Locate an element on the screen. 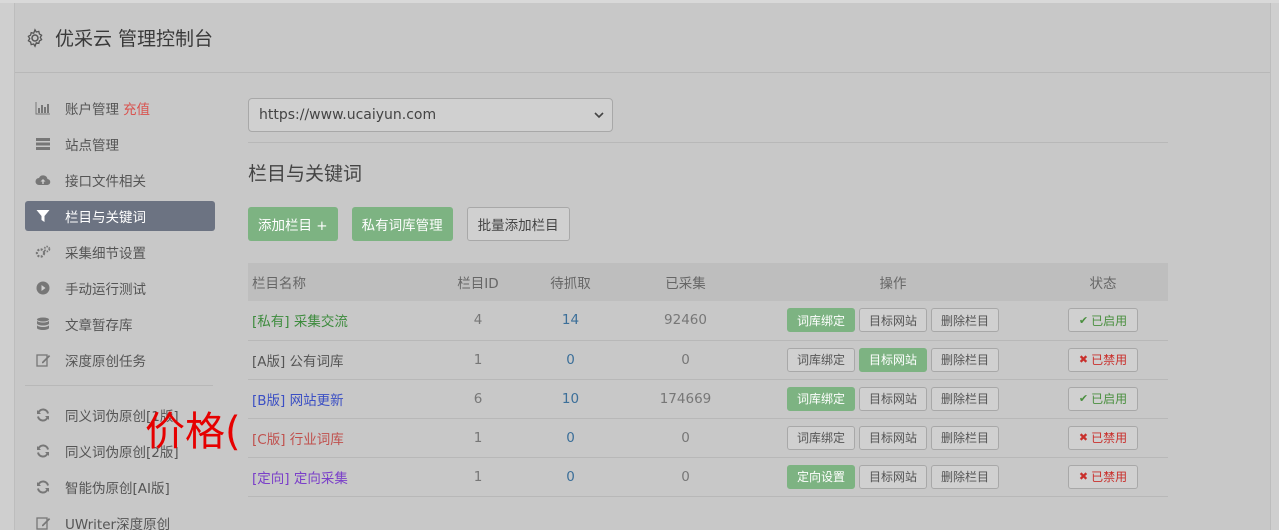 The height and width of the screenshot is (530, 1279). sidebar-item-collect-settings: 采集细节设置 is located at coordinates (120, 252).